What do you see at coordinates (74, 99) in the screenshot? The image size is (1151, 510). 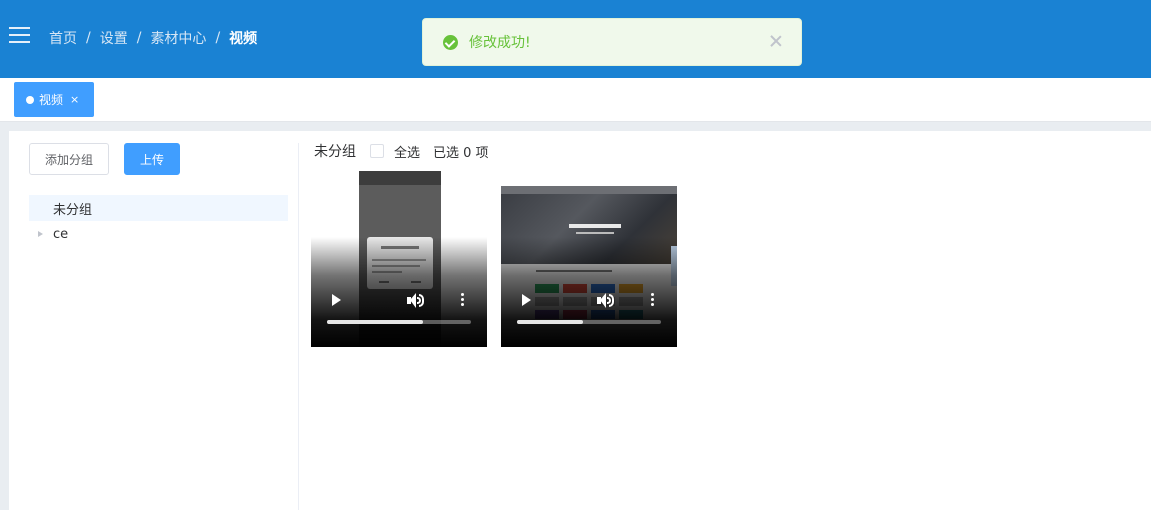 I see `tag-close-icon: ×` at bounding box center [74, 99].